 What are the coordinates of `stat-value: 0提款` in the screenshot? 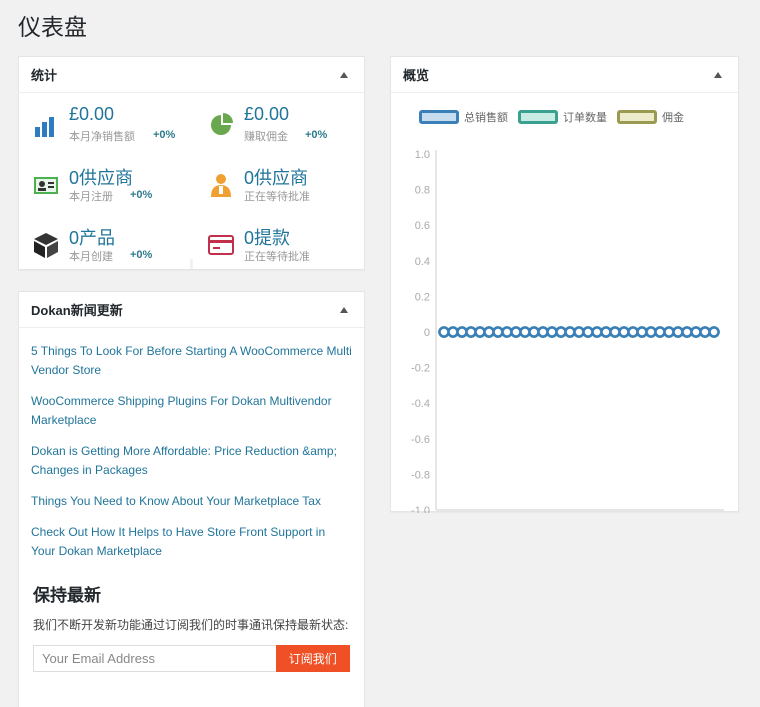 It's located at (267, 238).